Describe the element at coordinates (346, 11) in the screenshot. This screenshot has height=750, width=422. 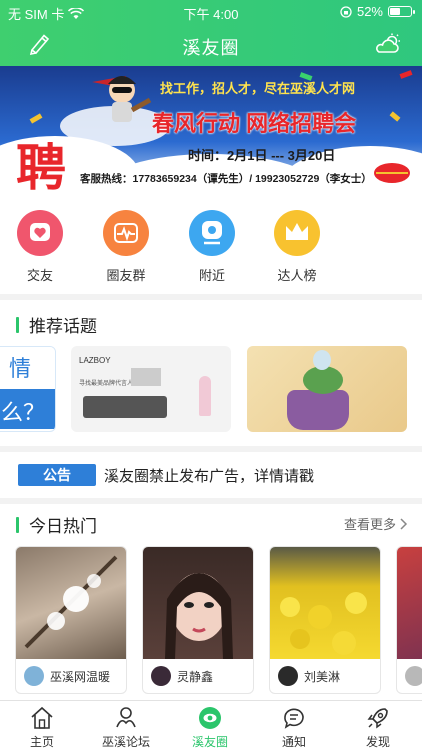
I see `orientation-lock-icon` at that location.